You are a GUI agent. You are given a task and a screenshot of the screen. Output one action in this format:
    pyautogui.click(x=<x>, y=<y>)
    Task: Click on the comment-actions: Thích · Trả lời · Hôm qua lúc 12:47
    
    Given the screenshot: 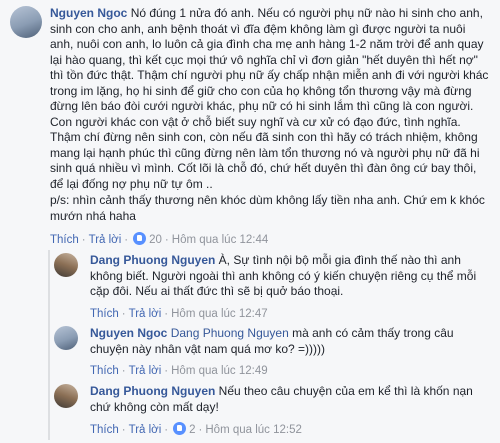 What is the action you would take?
    pyautogui.click(x=179, y=314)
    